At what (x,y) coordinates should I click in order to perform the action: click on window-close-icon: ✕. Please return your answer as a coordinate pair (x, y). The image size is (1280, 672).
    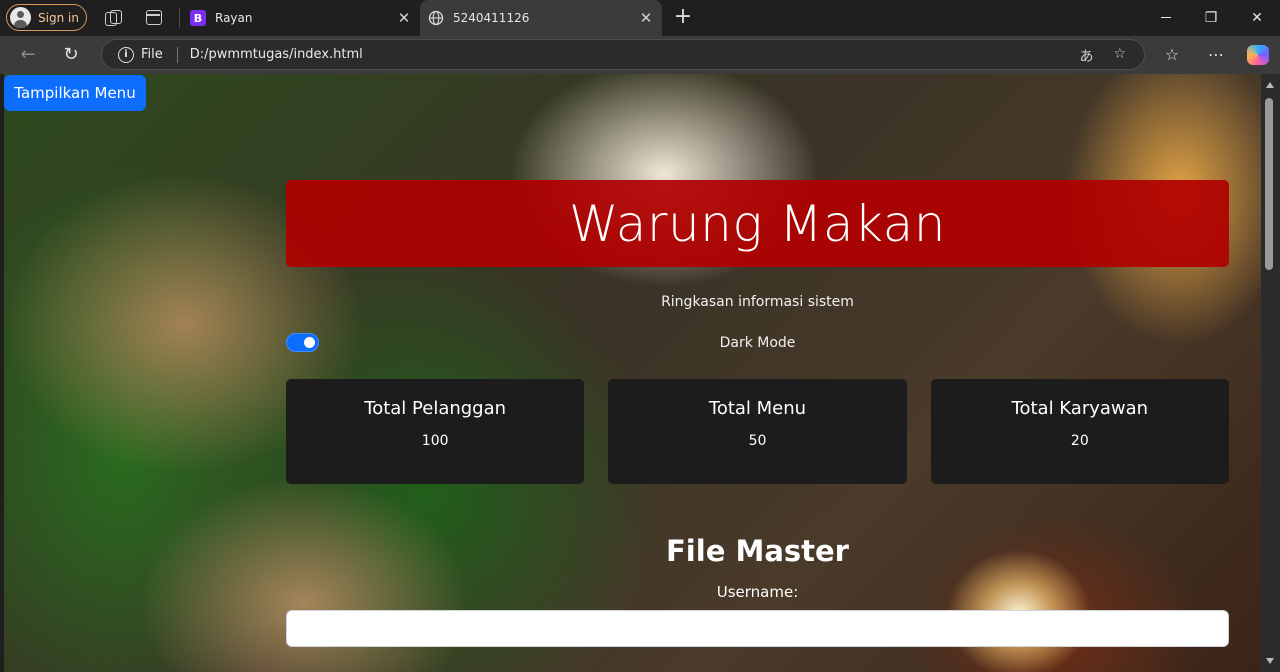
    Looking at the image, I should click on (1257, 18).